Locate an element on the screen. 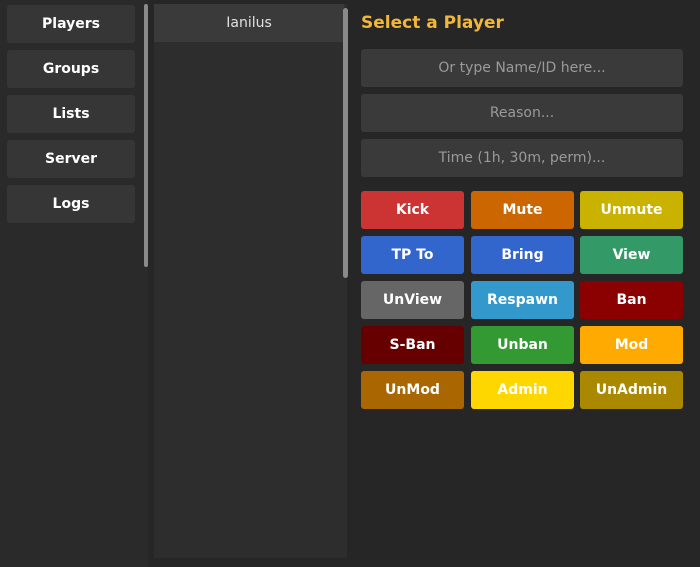 The width and height of the screenshot is (700, 567). unview-button: UnView is located at coordinates (412, 300).